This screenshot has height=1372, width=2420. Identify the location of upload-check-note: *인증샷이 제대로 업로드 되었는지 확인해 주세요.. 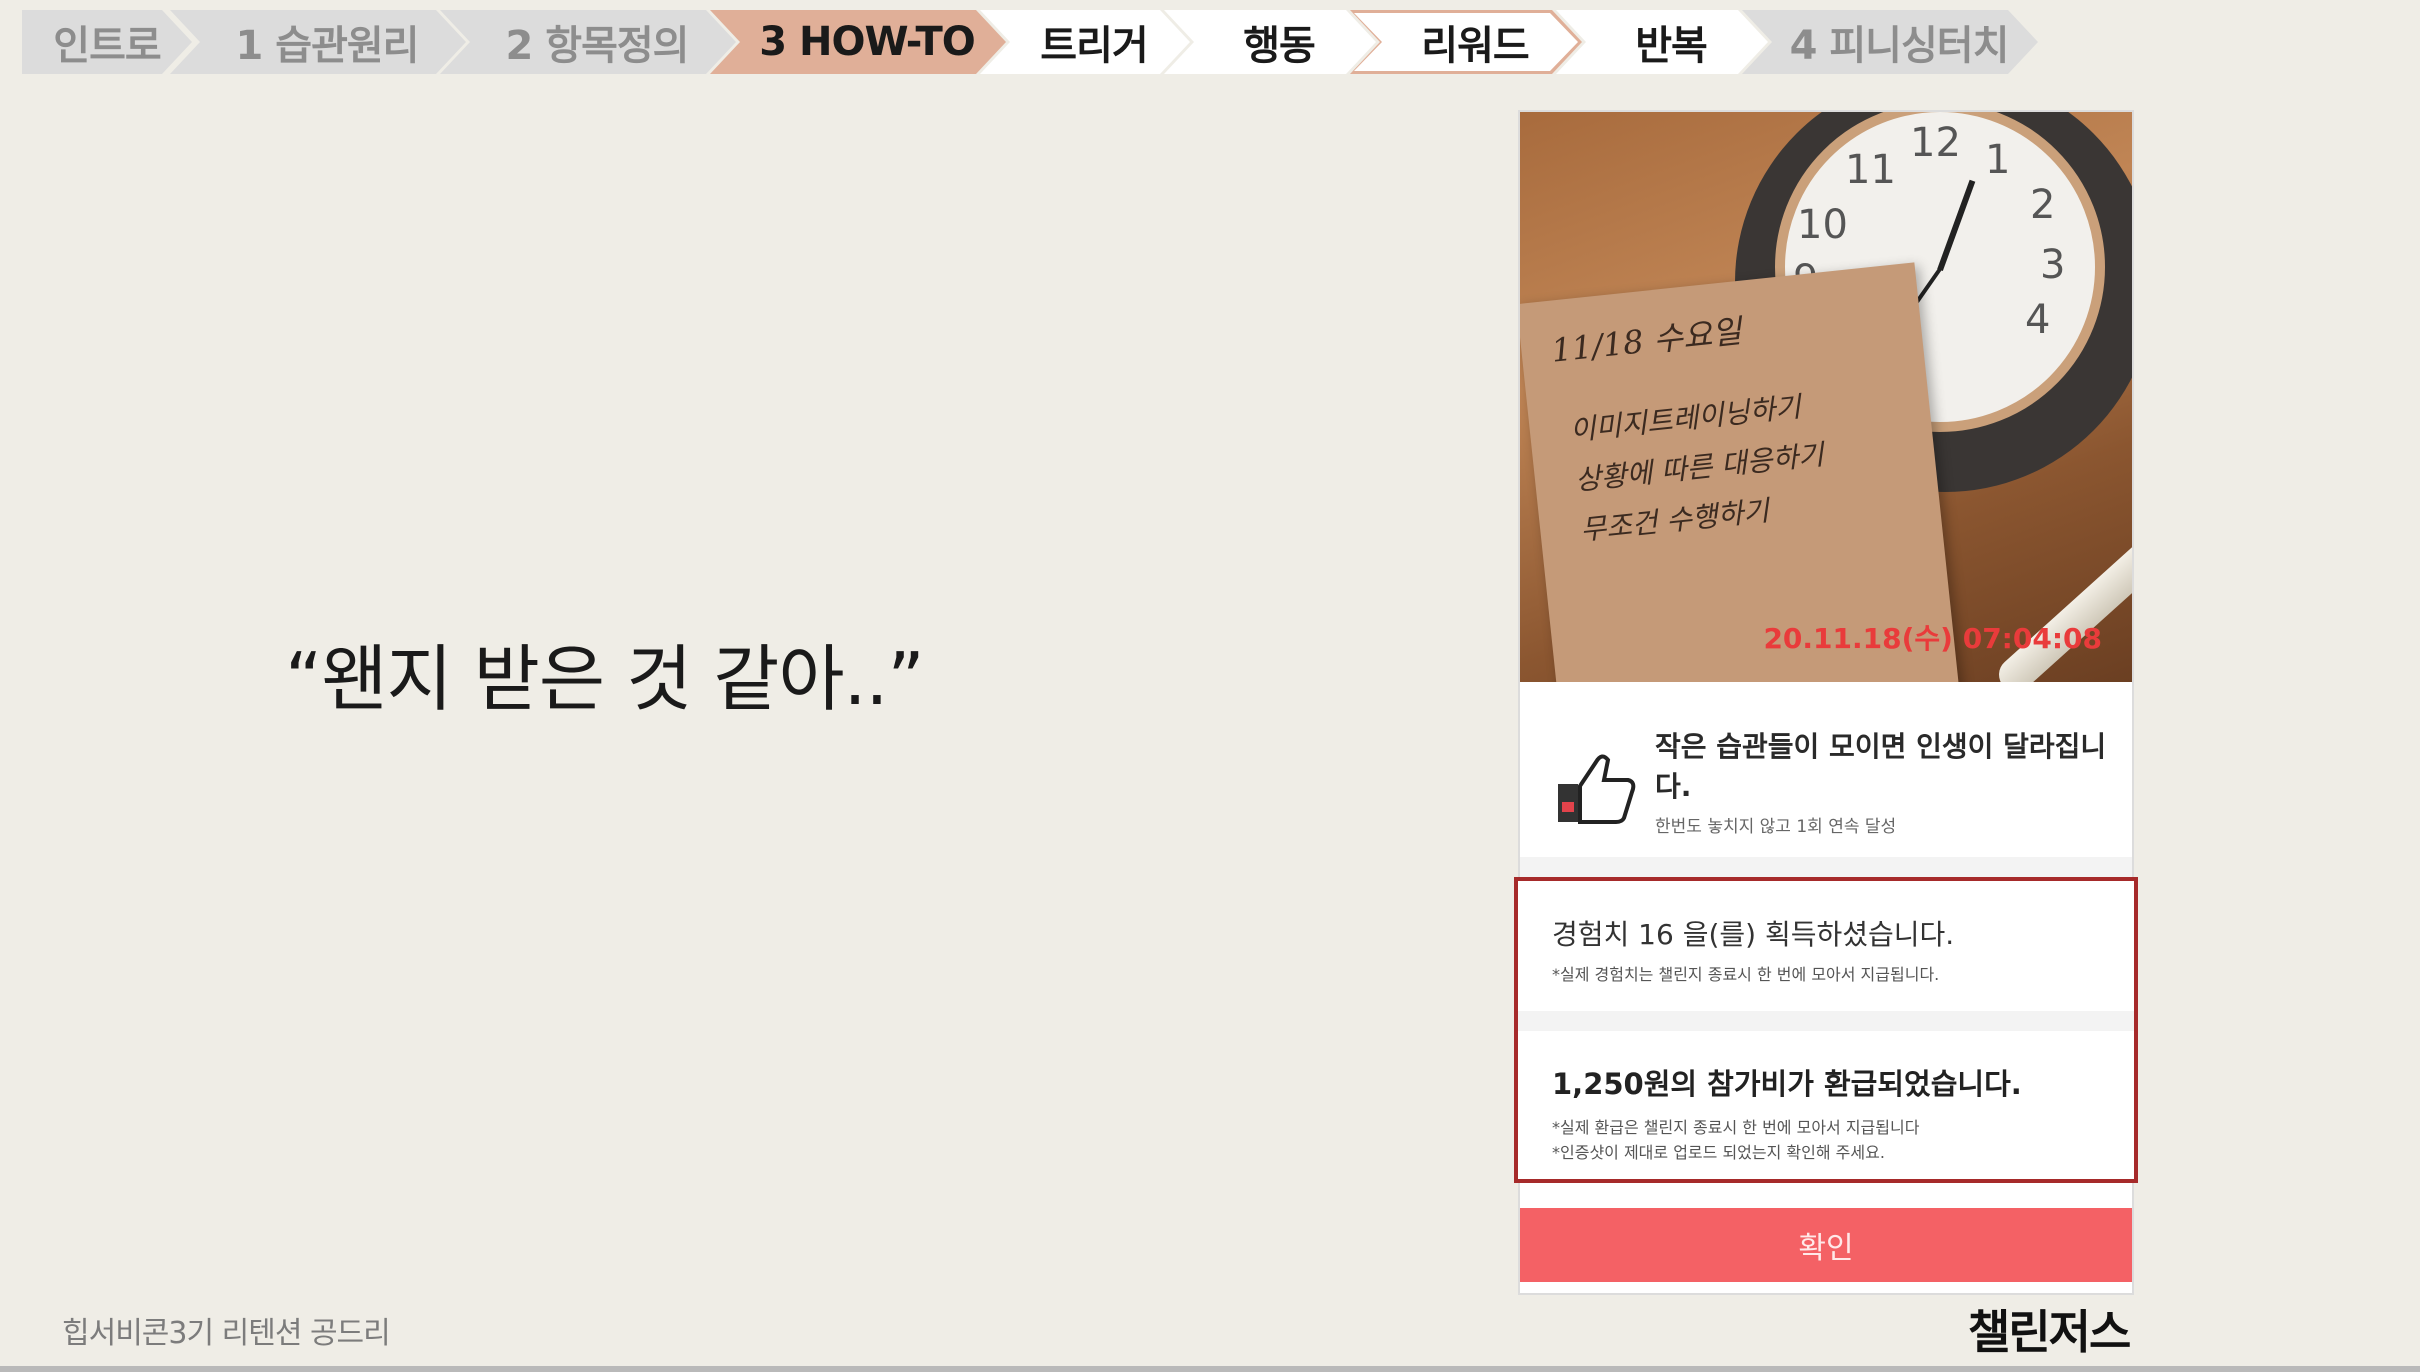
(1718, 1152).